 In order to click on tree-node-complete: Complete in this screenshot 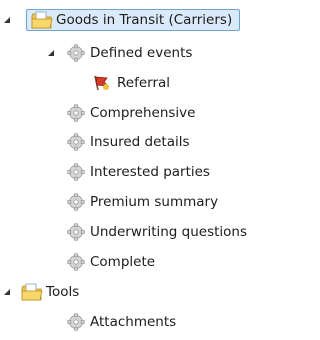, I will do `click(111, 262)`.